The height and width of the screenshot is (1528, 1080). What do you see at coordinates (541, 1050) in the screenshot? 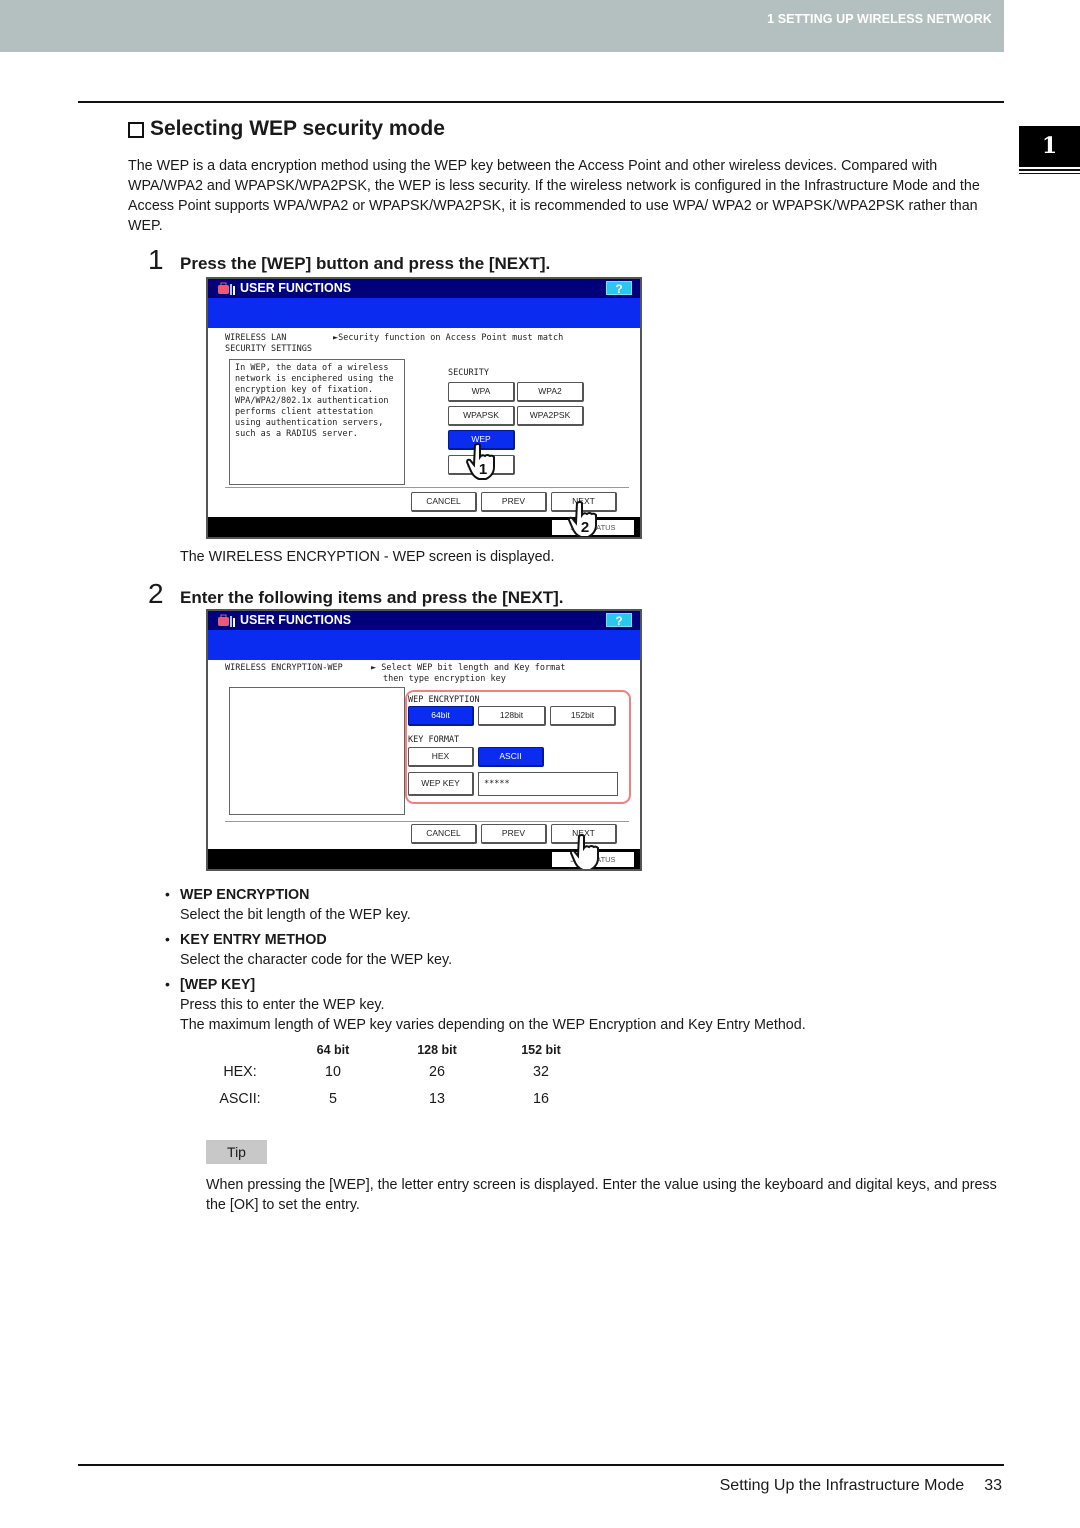
I see `table-header-cell: 152 bit` at bounding box center [541, 1050].